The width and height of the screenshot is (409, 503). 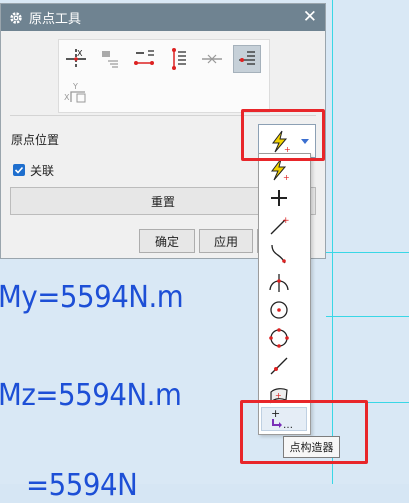 What do you see at coordinates (75, 86) in the screenshot?
I see `svg-text: Y` at bounding box center [75, 86].